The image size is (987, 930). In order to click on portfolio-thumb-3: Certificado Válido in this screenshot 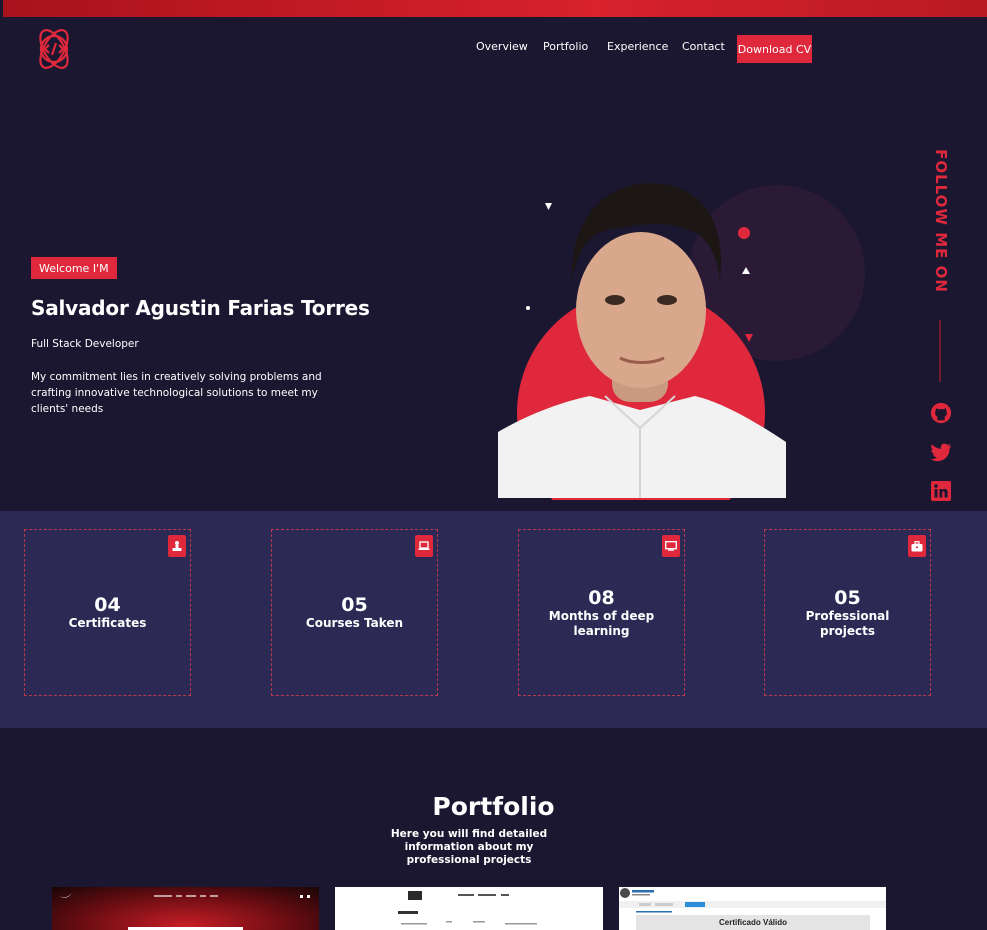, I will do `click(752, 908)`.